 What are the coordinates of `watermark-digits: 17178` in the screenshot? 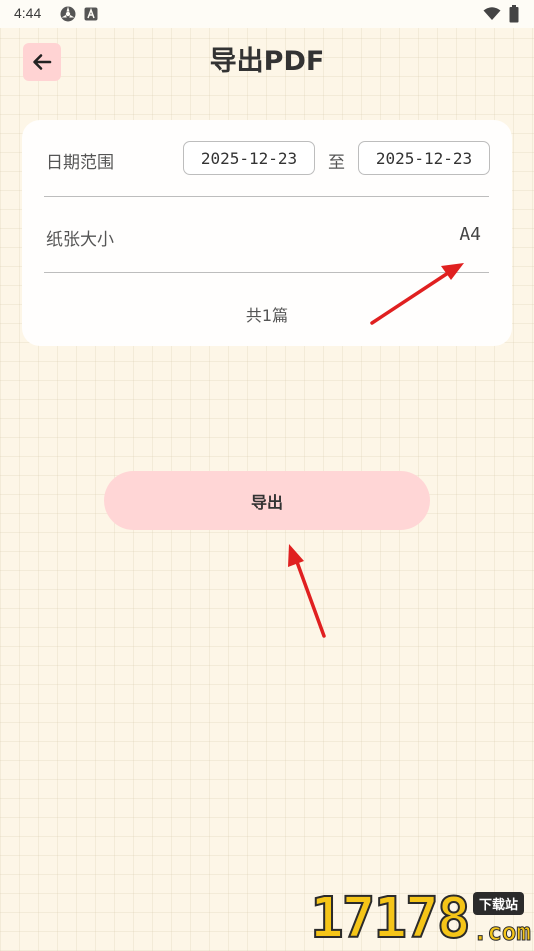 It's located at (390, 918).